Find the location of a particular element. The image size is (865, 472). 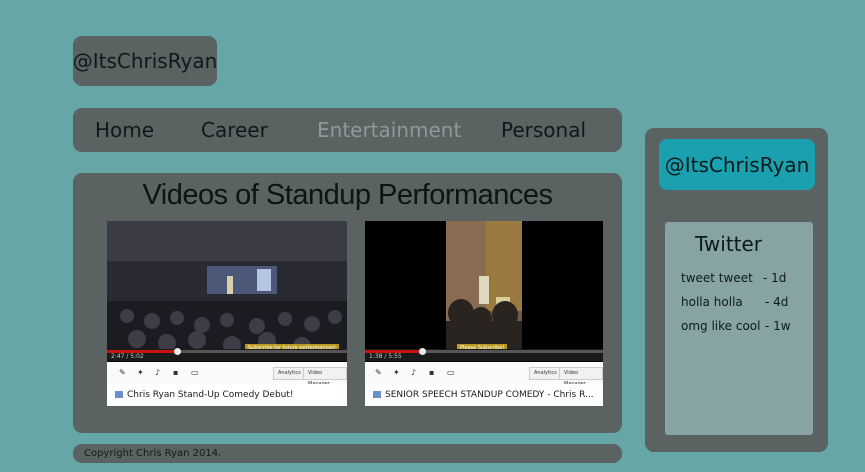

tweet-age: - 4d is located at coordinates (777, 302).